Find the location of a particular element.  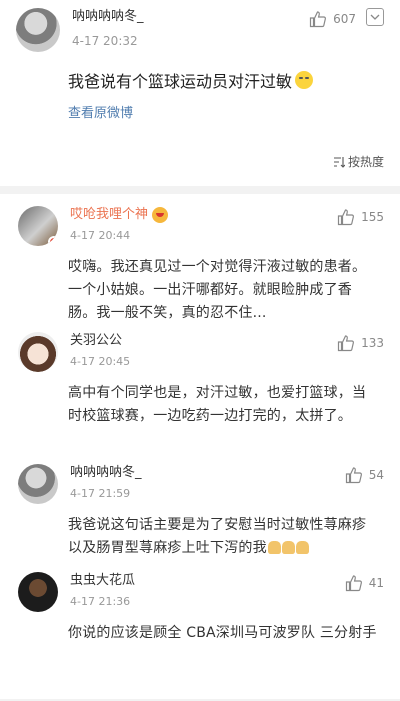

sweat-smile-emoji-icon is located at coordinates (304, 80).